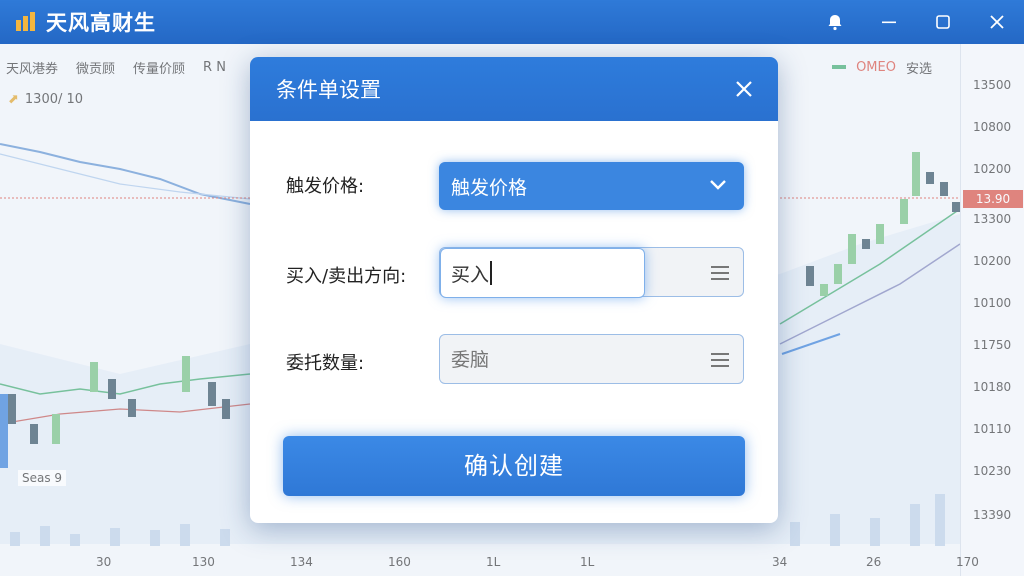 The image size is (1024, 576). Describe the element at coordinates (470, 274) in the screenshot. I see `direction-value: 买入` at that location.